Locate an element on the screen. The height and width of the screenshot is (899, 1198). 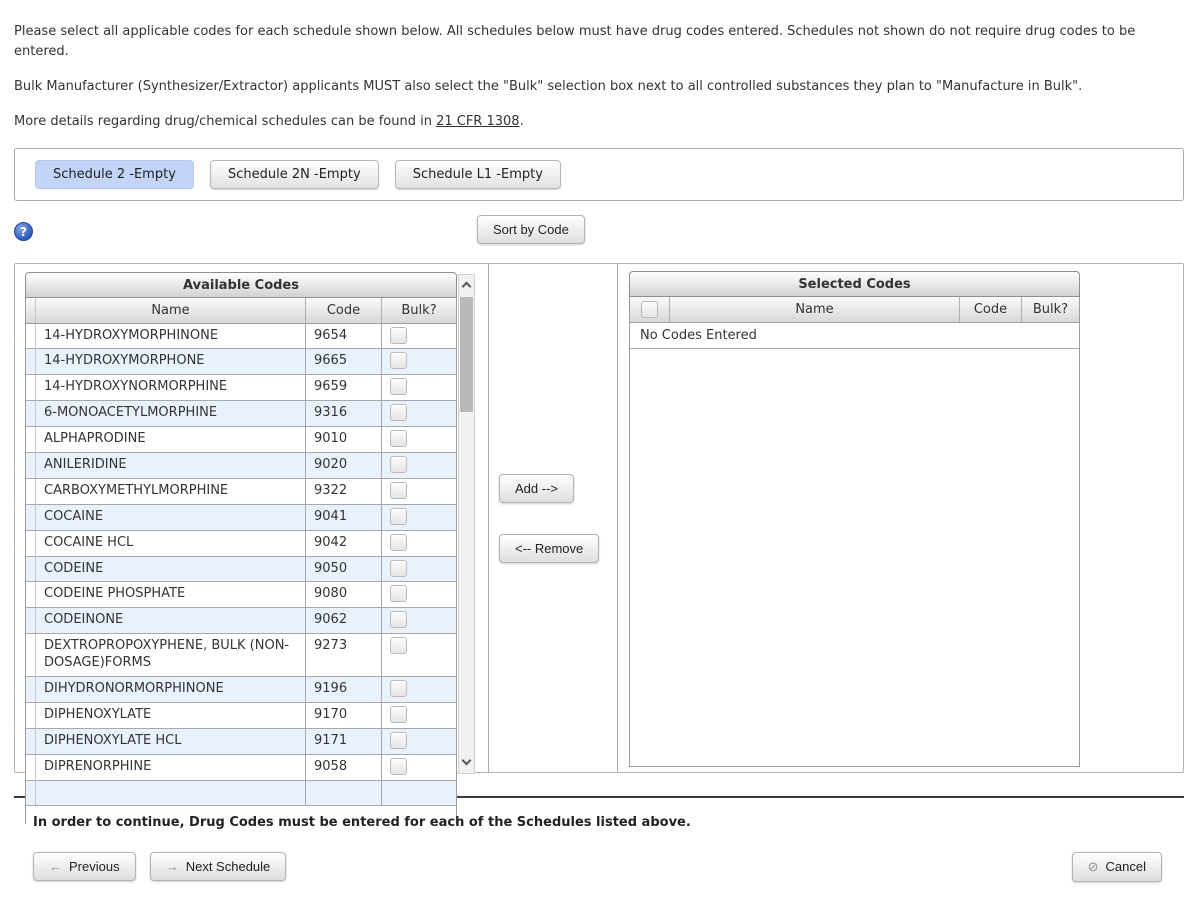
previous-button: ← Previous is located at coordinates (84, 866).